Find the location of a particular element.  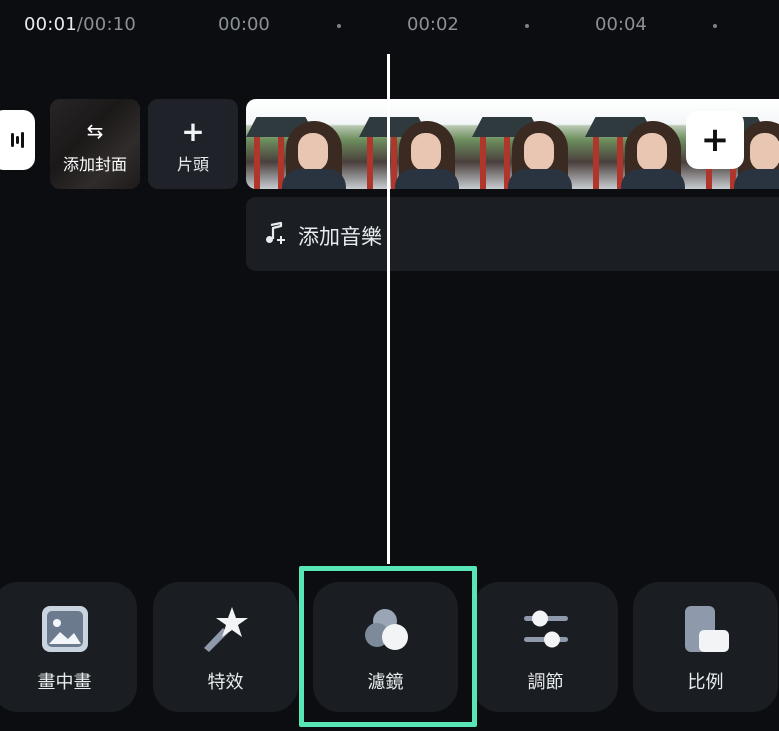

add-music-label: 添加音樂 is located at coordinates (340, 237).